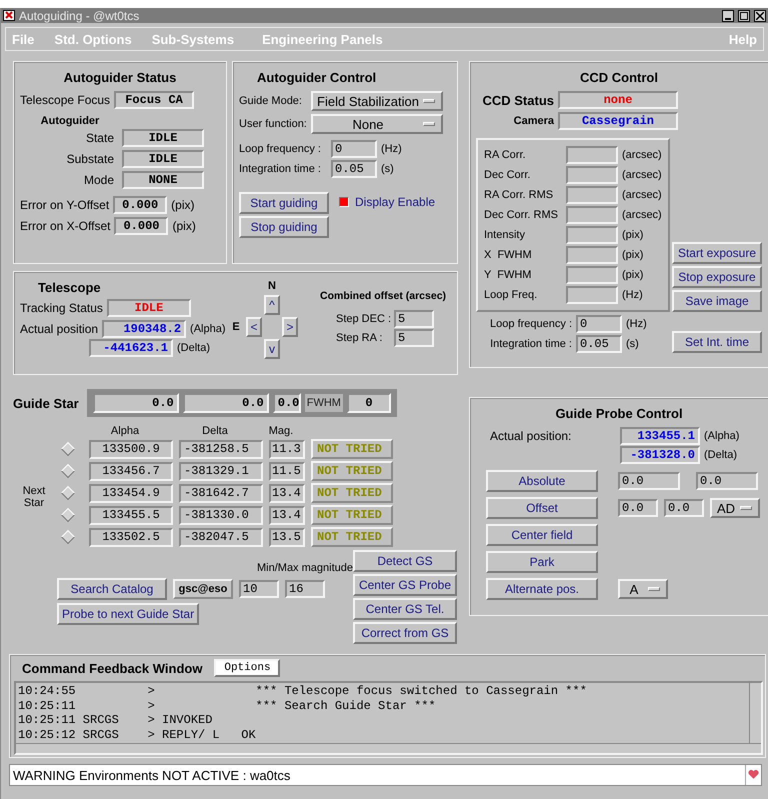  What do you see at coordinates (363, 319) in the screenshot?
I see `field-label: Step DEC :` at bounding box center [363, 319].